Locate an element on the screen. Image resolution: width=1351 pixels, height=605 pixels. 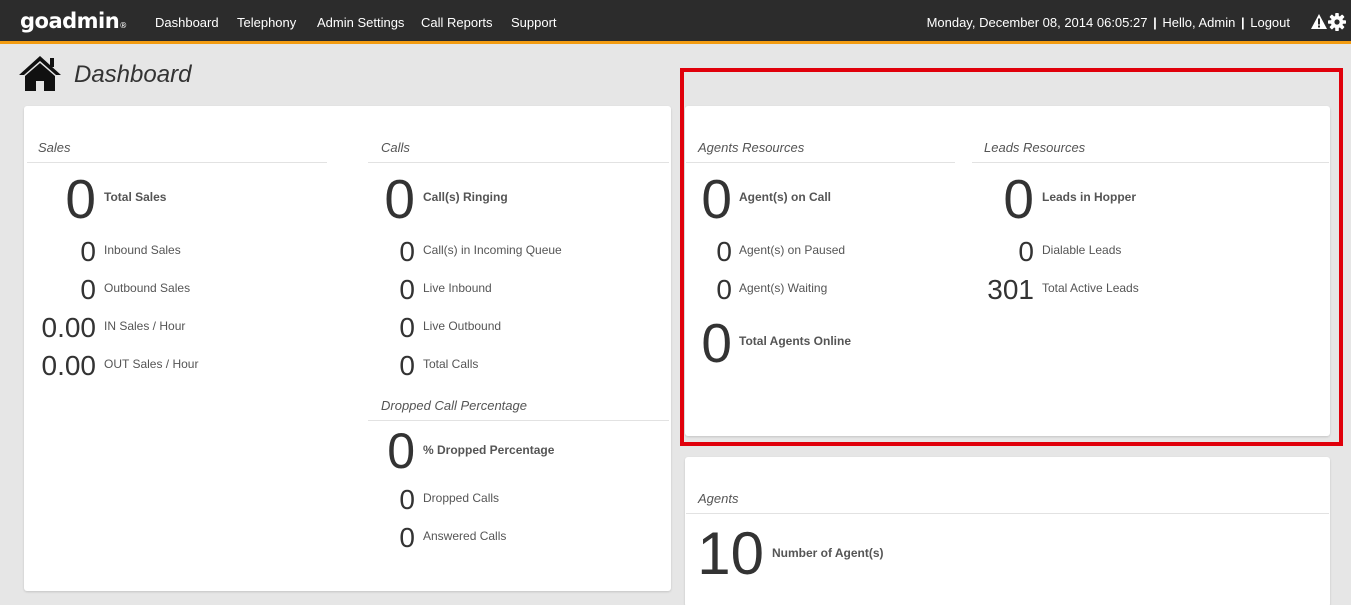
datetime: Monday, December 08, 2014 06:05:27 is located at coordinates (1037, 22).